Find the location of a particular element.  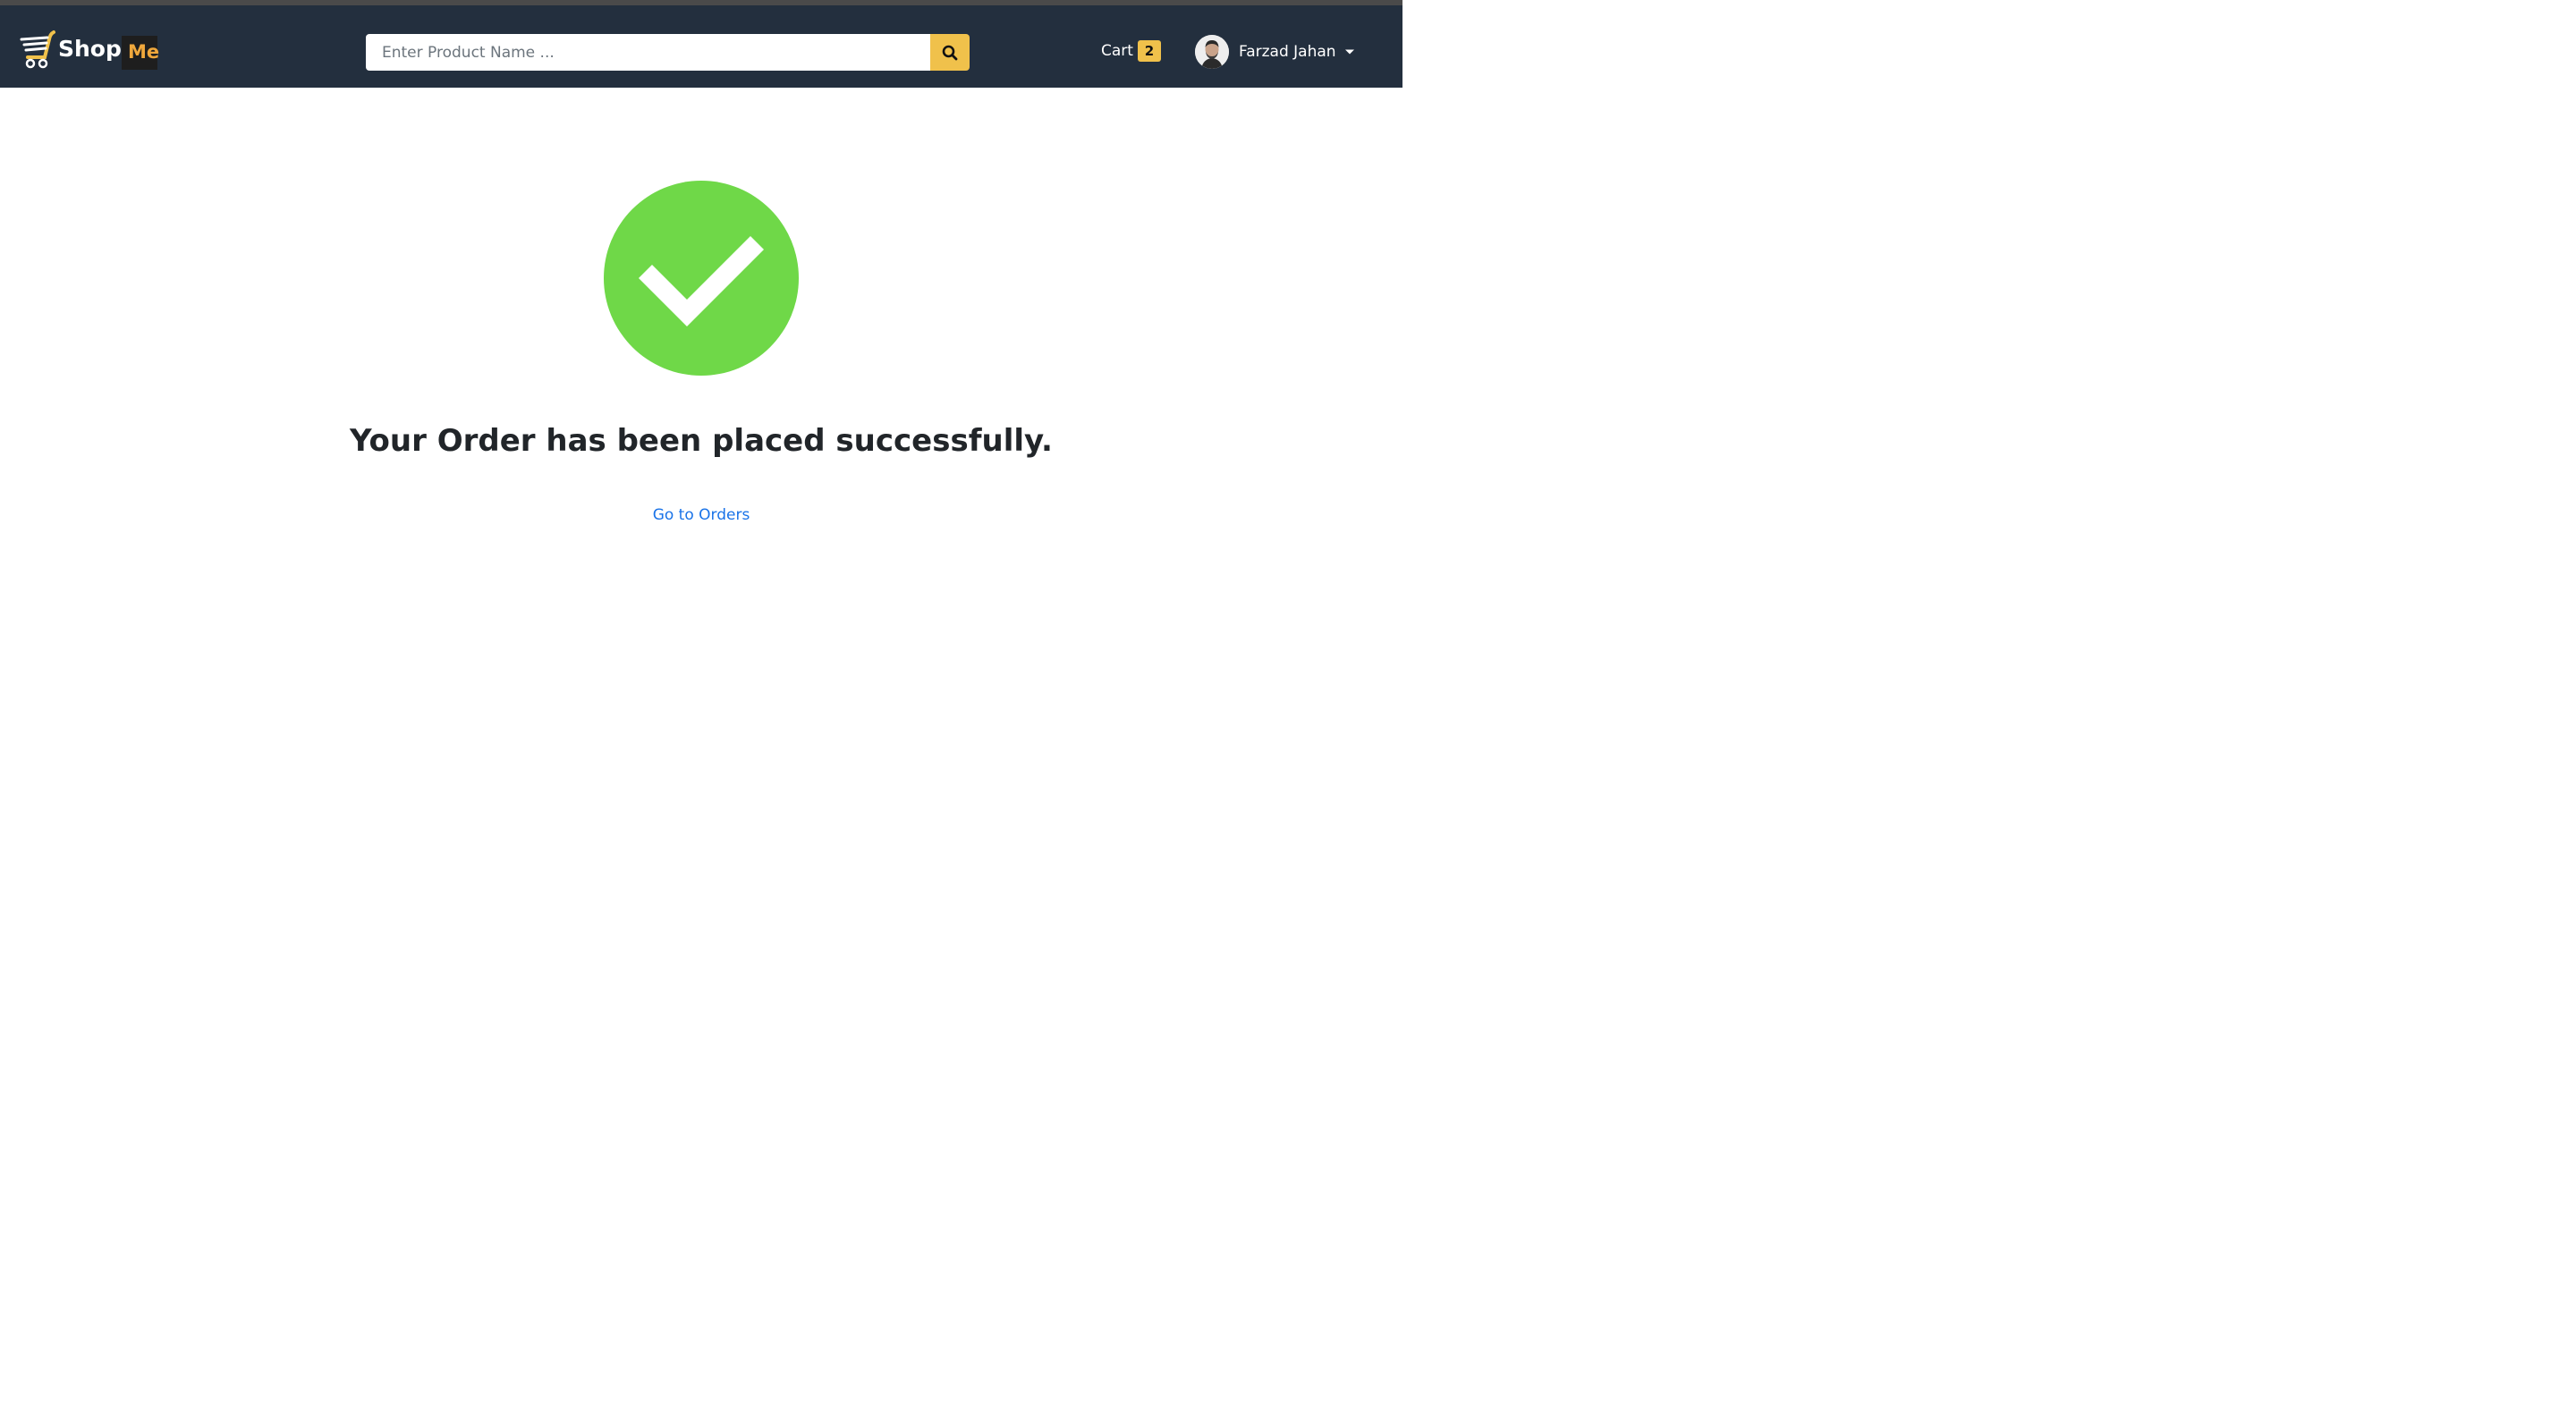

cart-count-badge: 2 is located at coordinates (1149, 51).